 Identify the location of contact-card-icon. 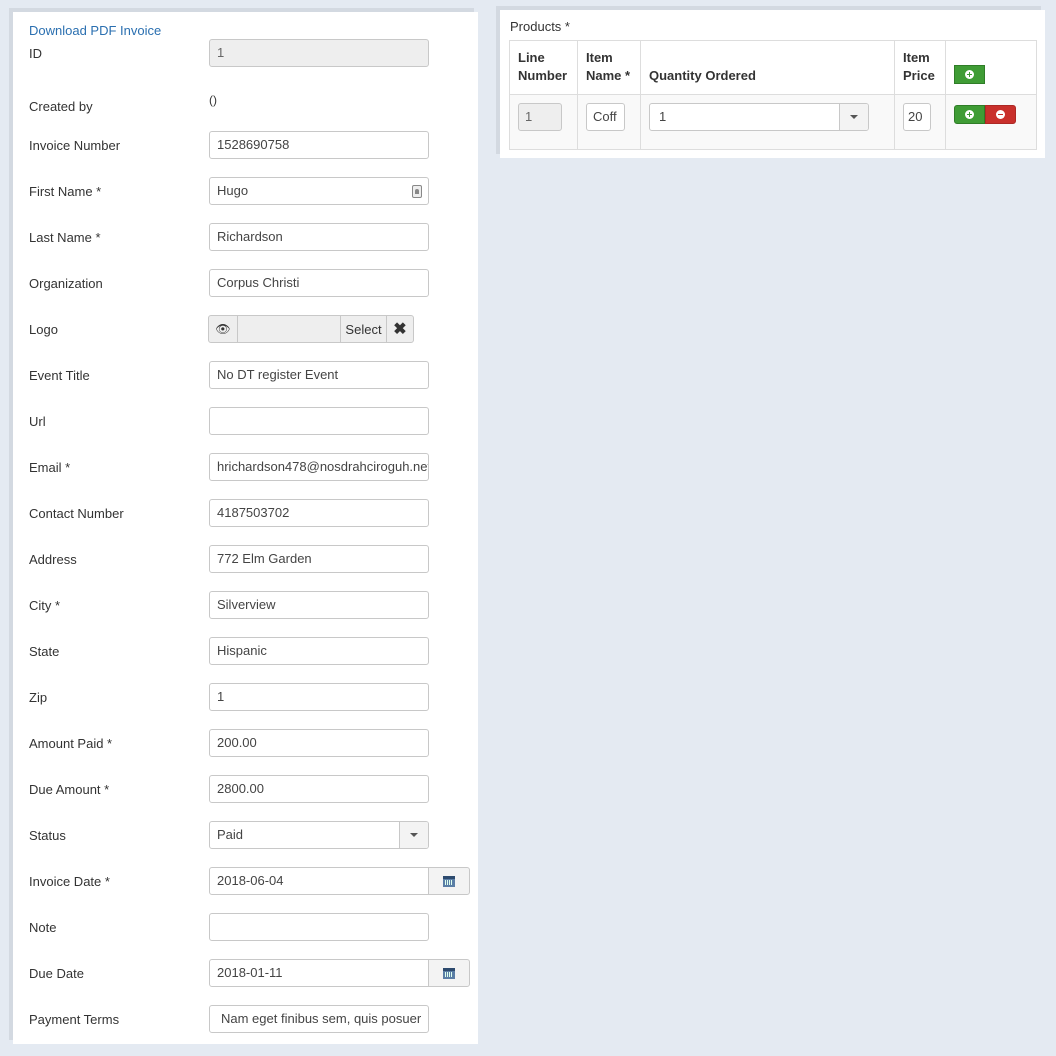
(417, 191).